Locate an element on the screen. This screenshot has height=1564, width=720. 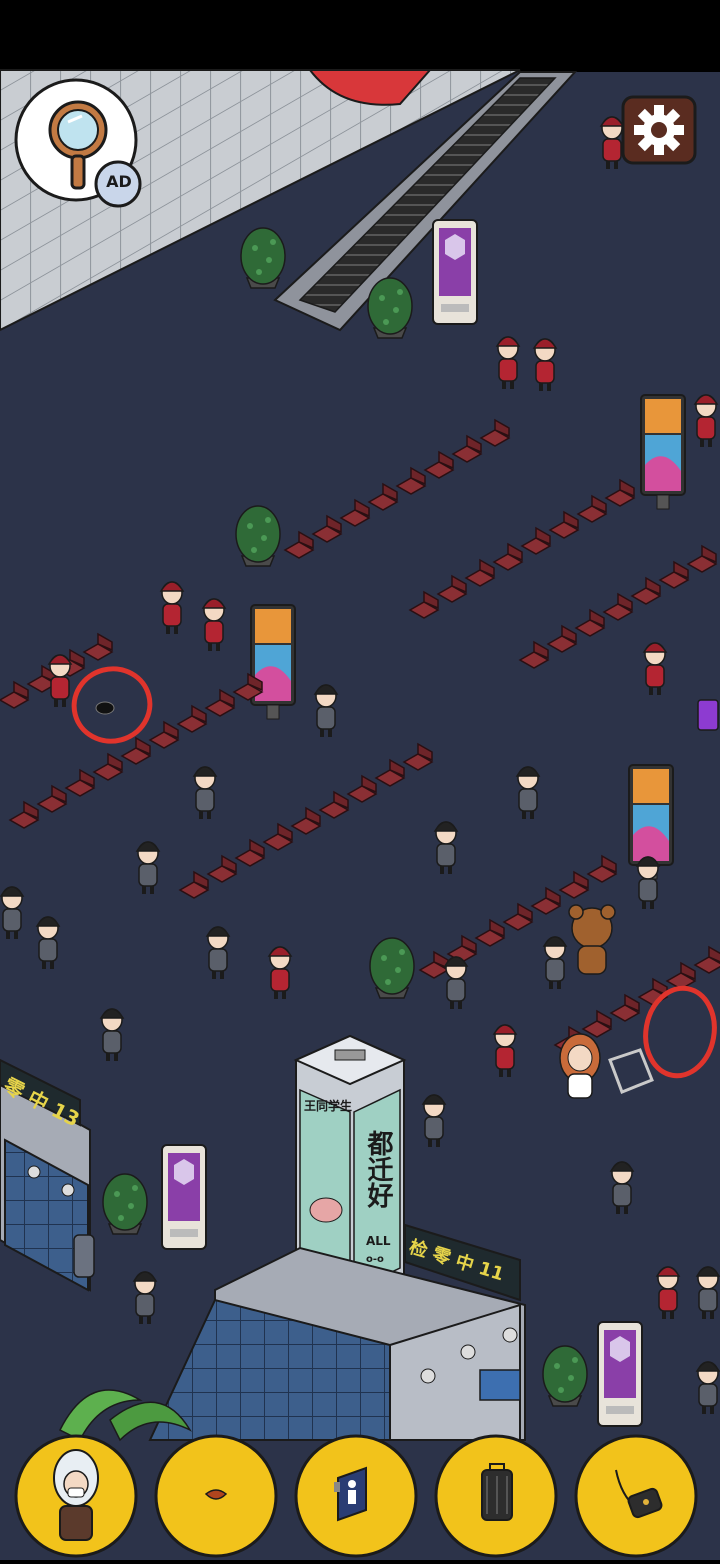
luggage-case-icon is located at coordinates (497, 1492).